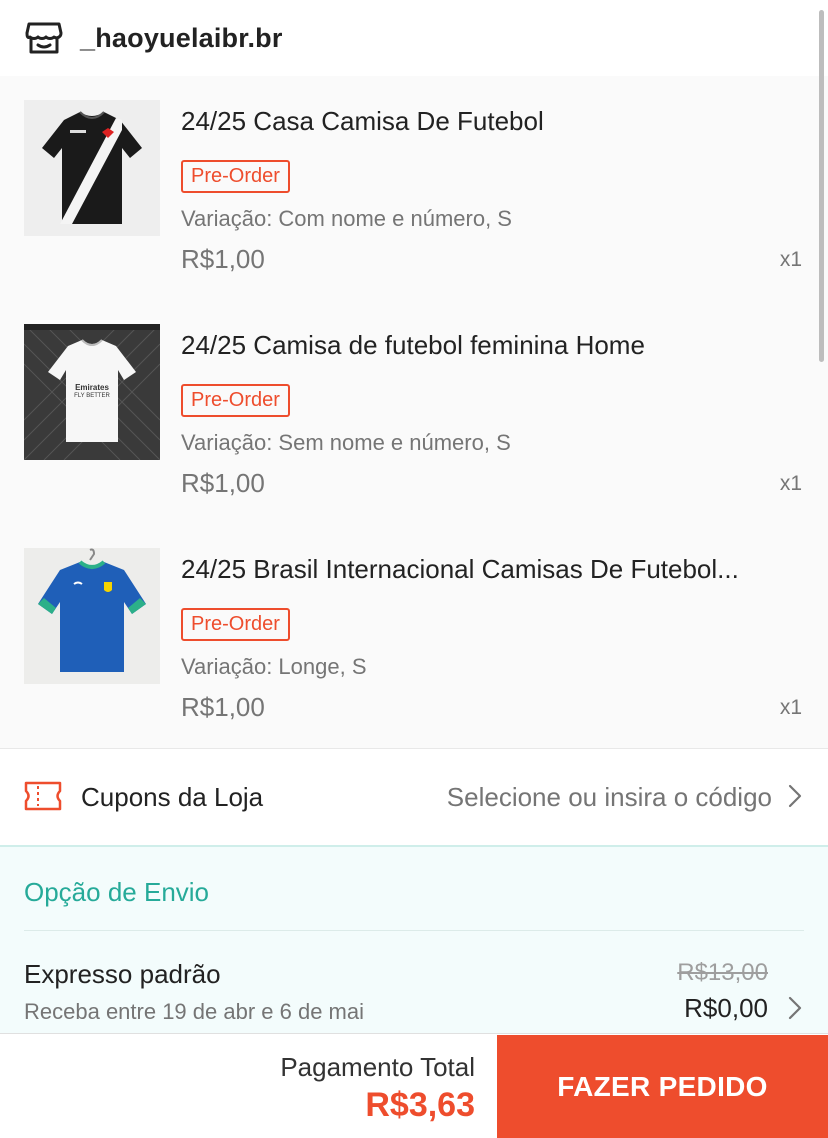 Image resolution: width=828 pixels, height=1138 pixels. What do you see at coordinates (92, 168) in the screenshot?
I see `product-image-black-jersey` at bounding box center [92, 168].